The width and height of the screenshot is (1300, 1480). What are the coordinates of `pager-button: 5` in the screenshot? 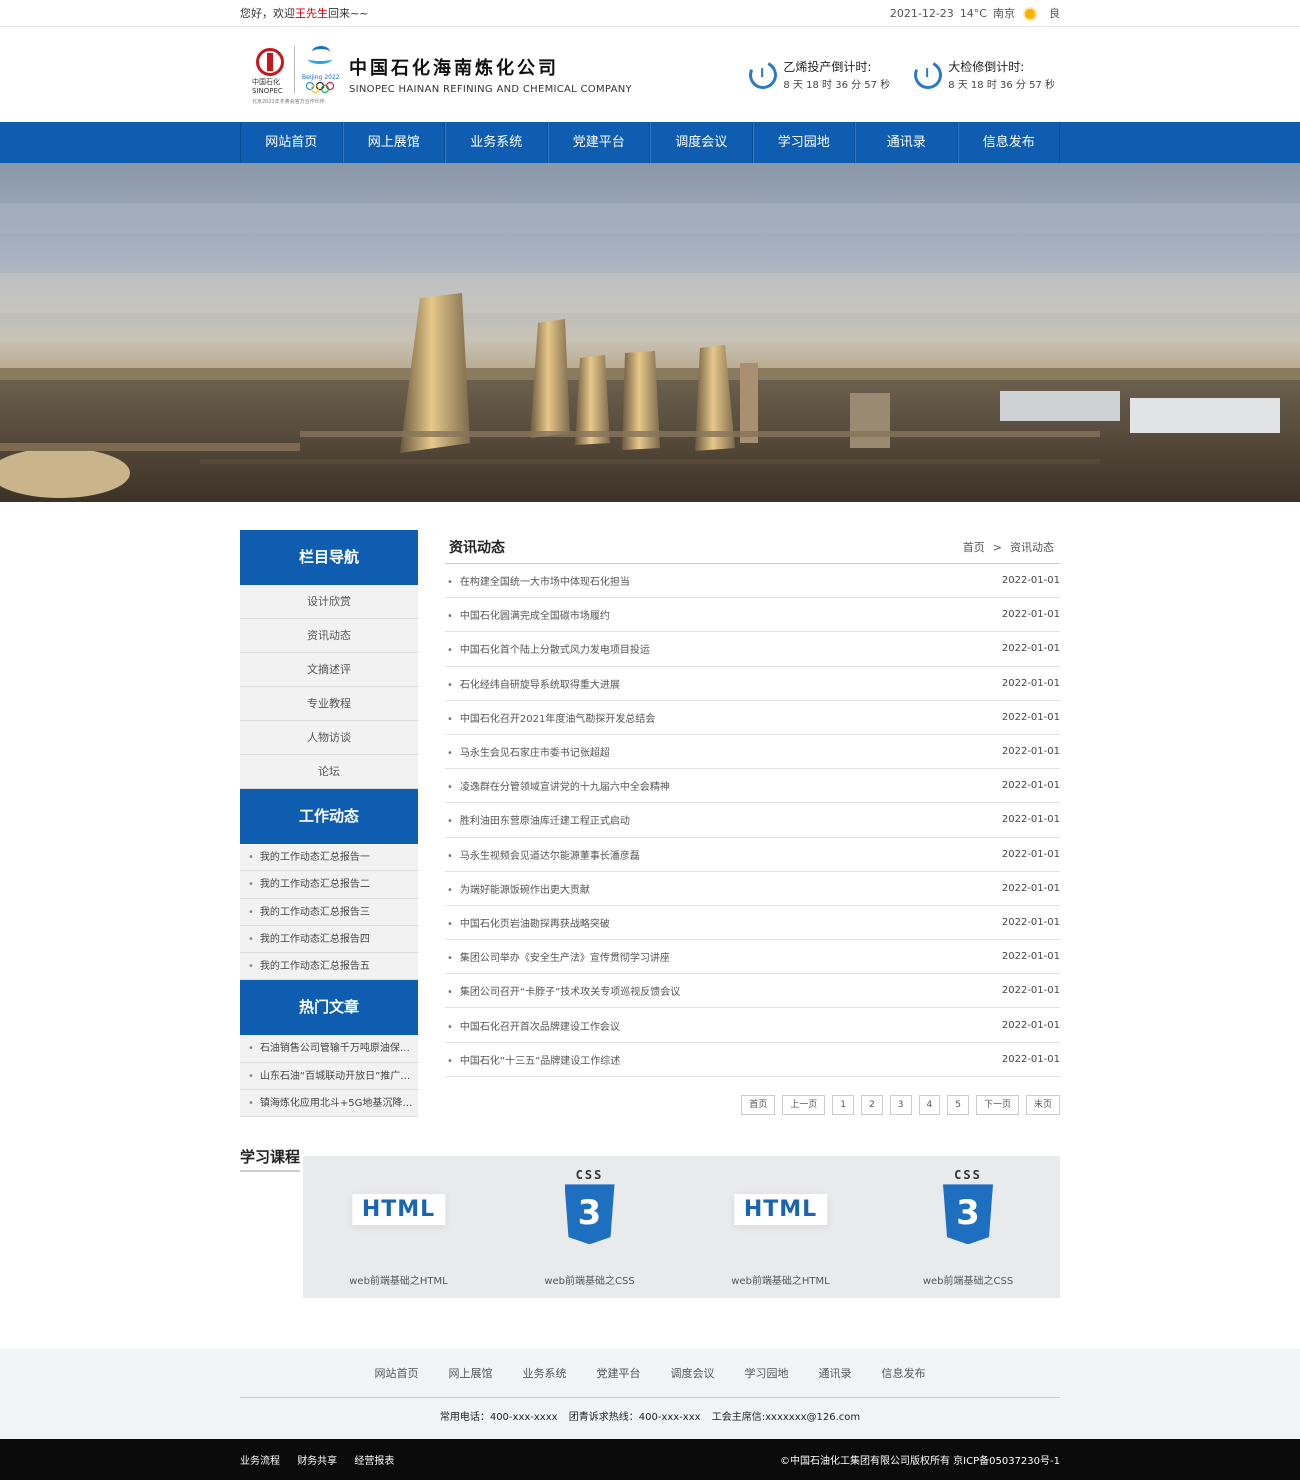 It's located at (958, 1104).